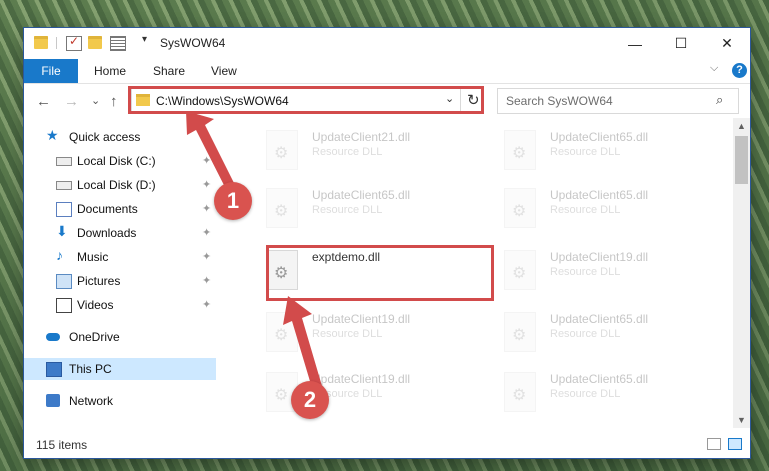 This screenshot has height=471, width=769. I want to click on step-2-badge: 2, so click(310, 400).